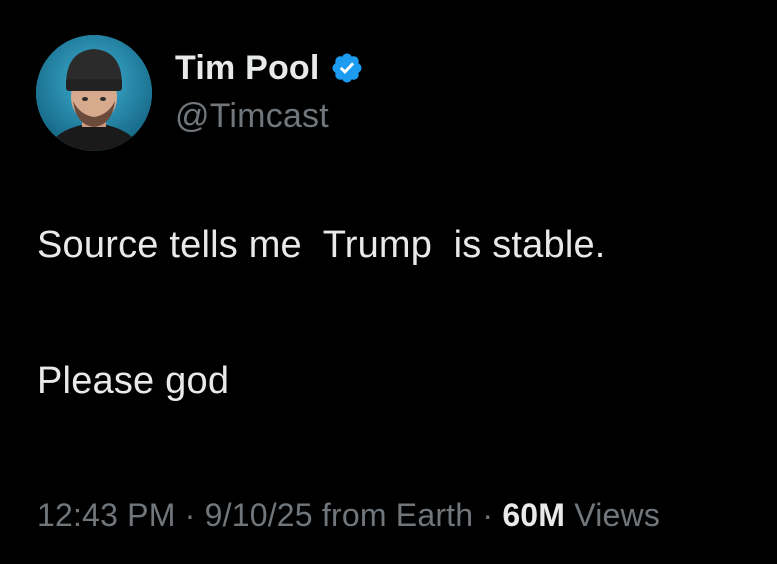 Image resolution: width=777 pixels, height=564 pixels. Describe the element at coordinates (393, 515) in the screenshot. I see `tweet-location: from Earth` at that location.